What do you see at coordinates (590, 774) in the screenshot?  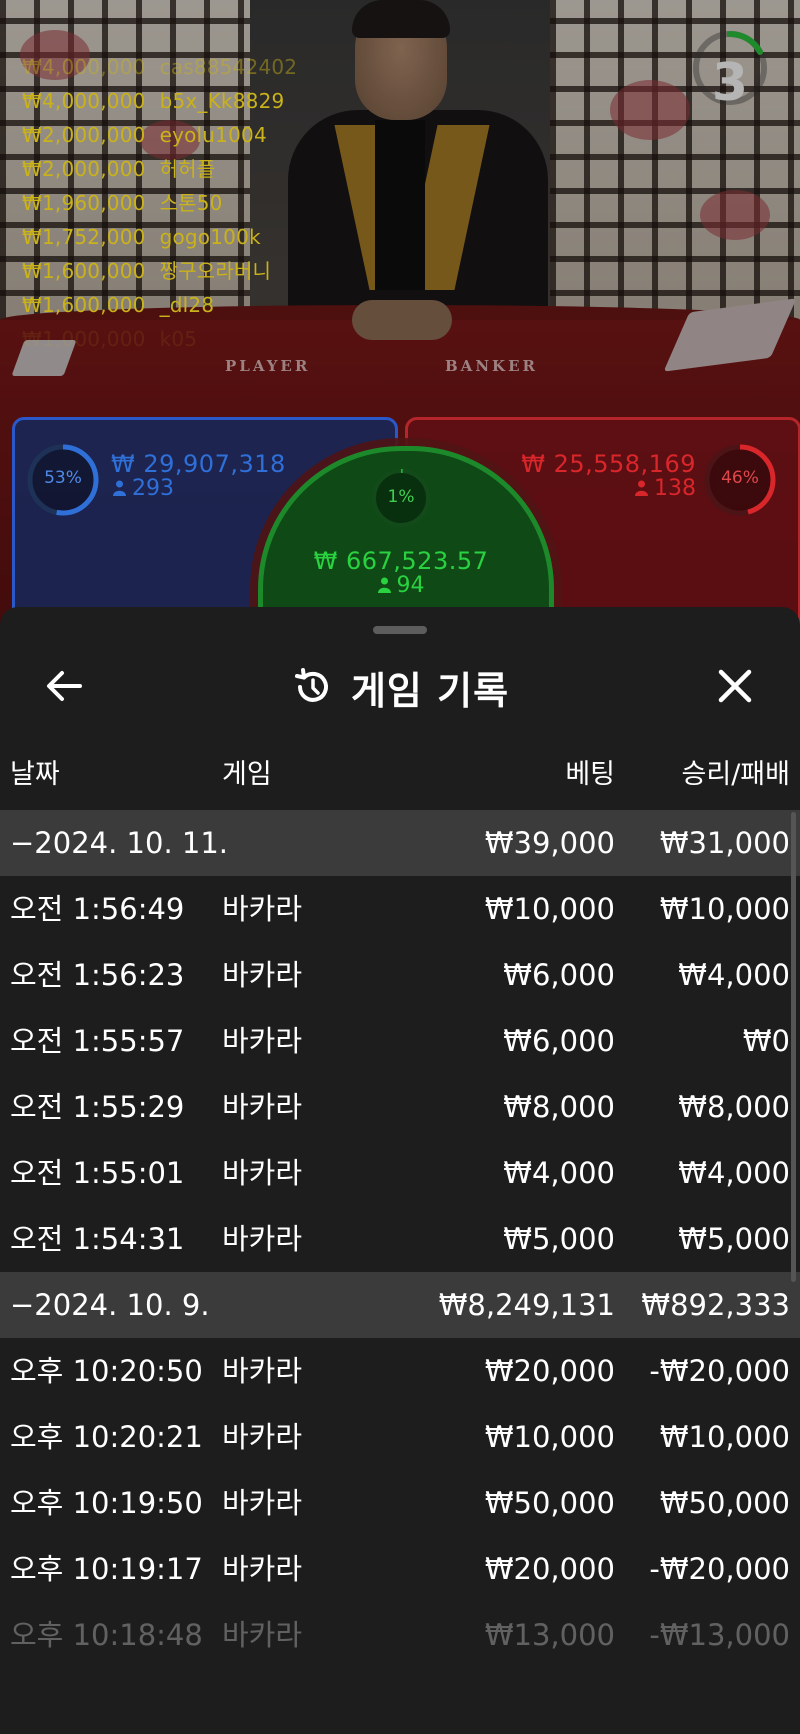 I see `column-header-bet: 베팅` at bounding box center [590, 774].